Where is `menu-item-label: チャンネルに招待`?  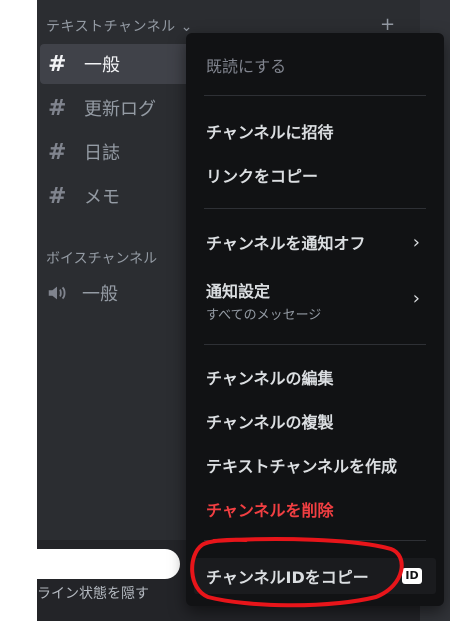
menu-item-label: チャンネルに招待 is located at coordinates (270, 132).